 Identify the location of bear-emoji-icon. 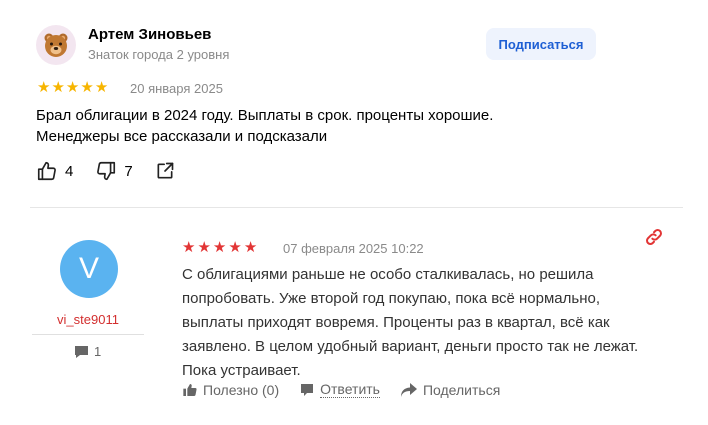
(56, 45).